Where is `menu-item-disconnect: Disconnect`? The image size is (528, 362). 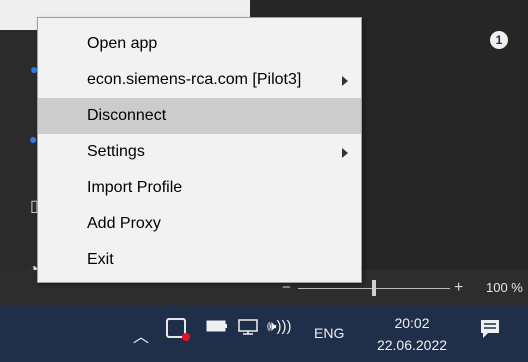 menu-item-disconnect: Disconnect is located at coordinates (199, 116).